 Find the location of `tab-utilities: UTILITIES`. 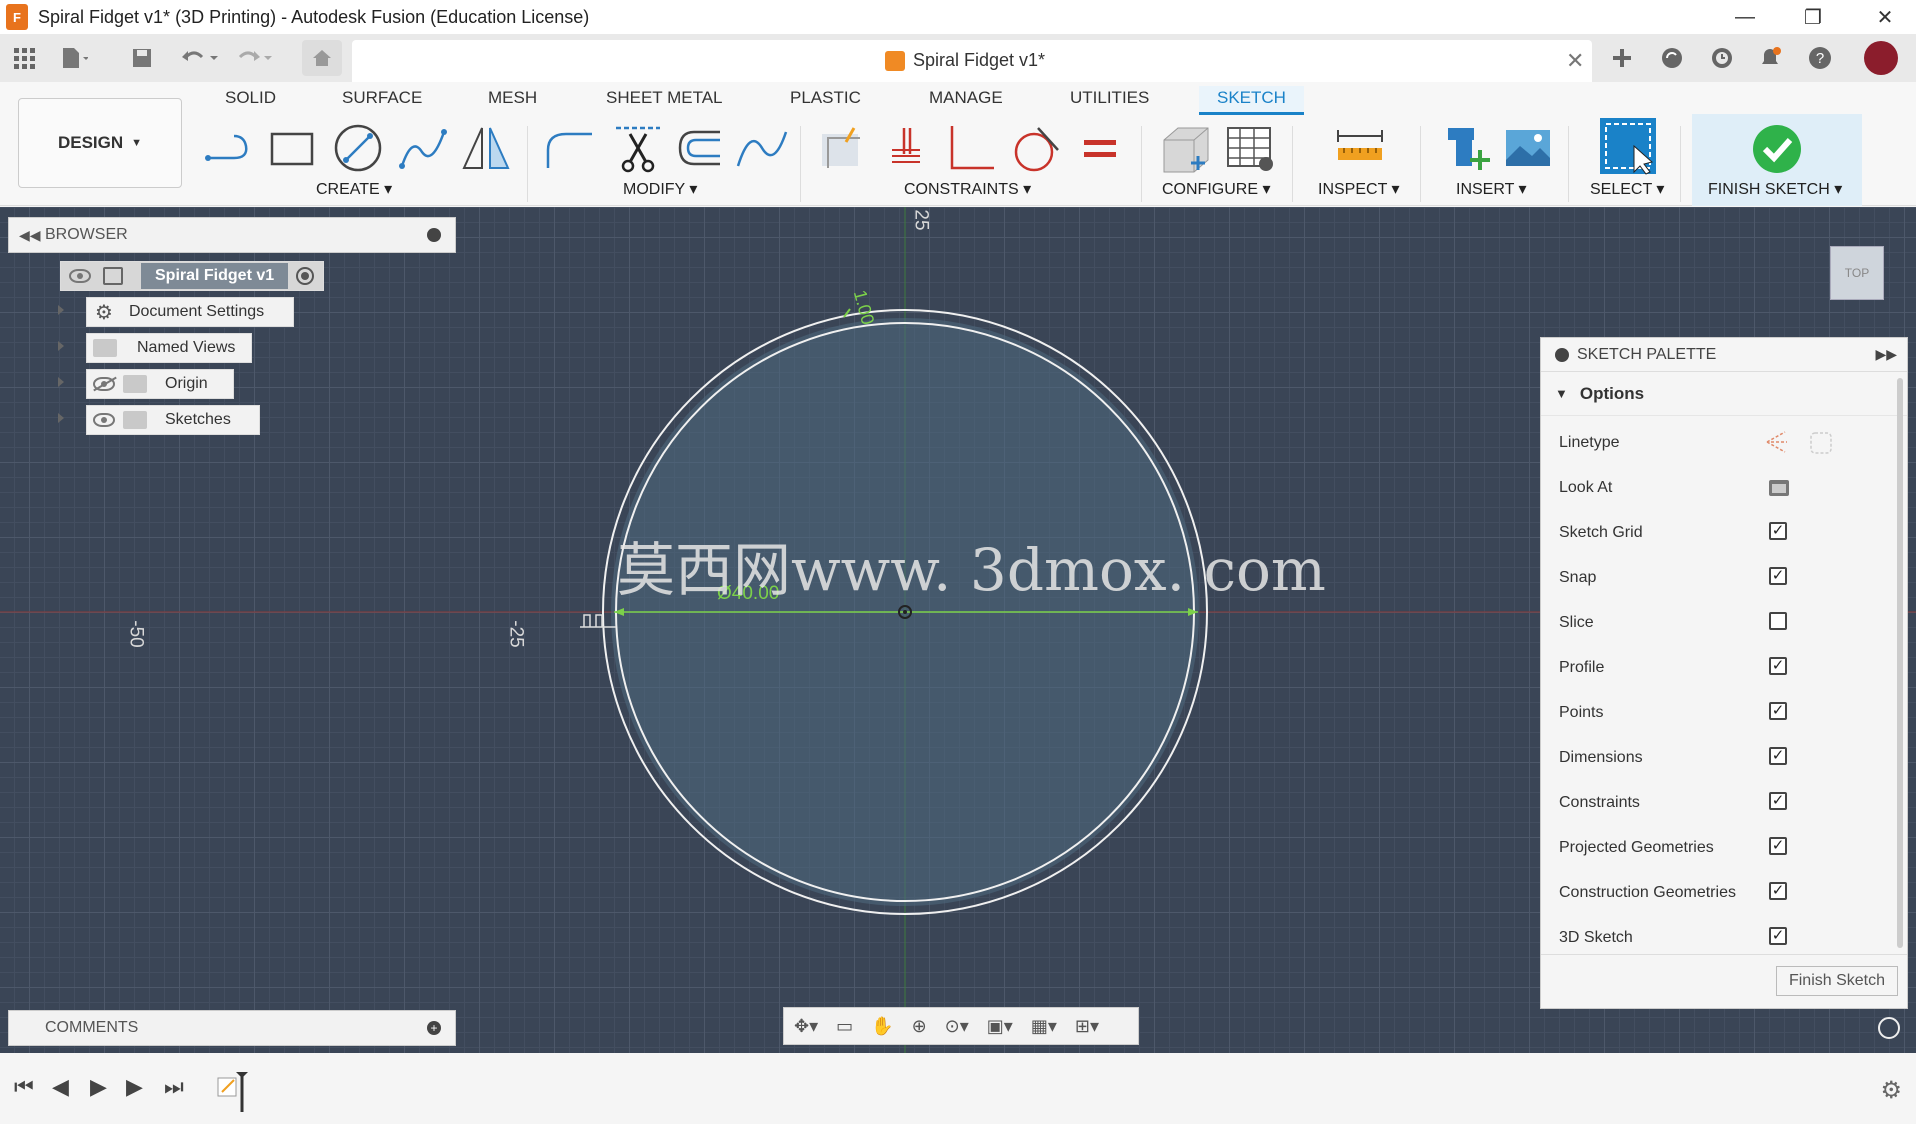

tab-utilities: UTILITIES is located at coordinates (1109, 98).